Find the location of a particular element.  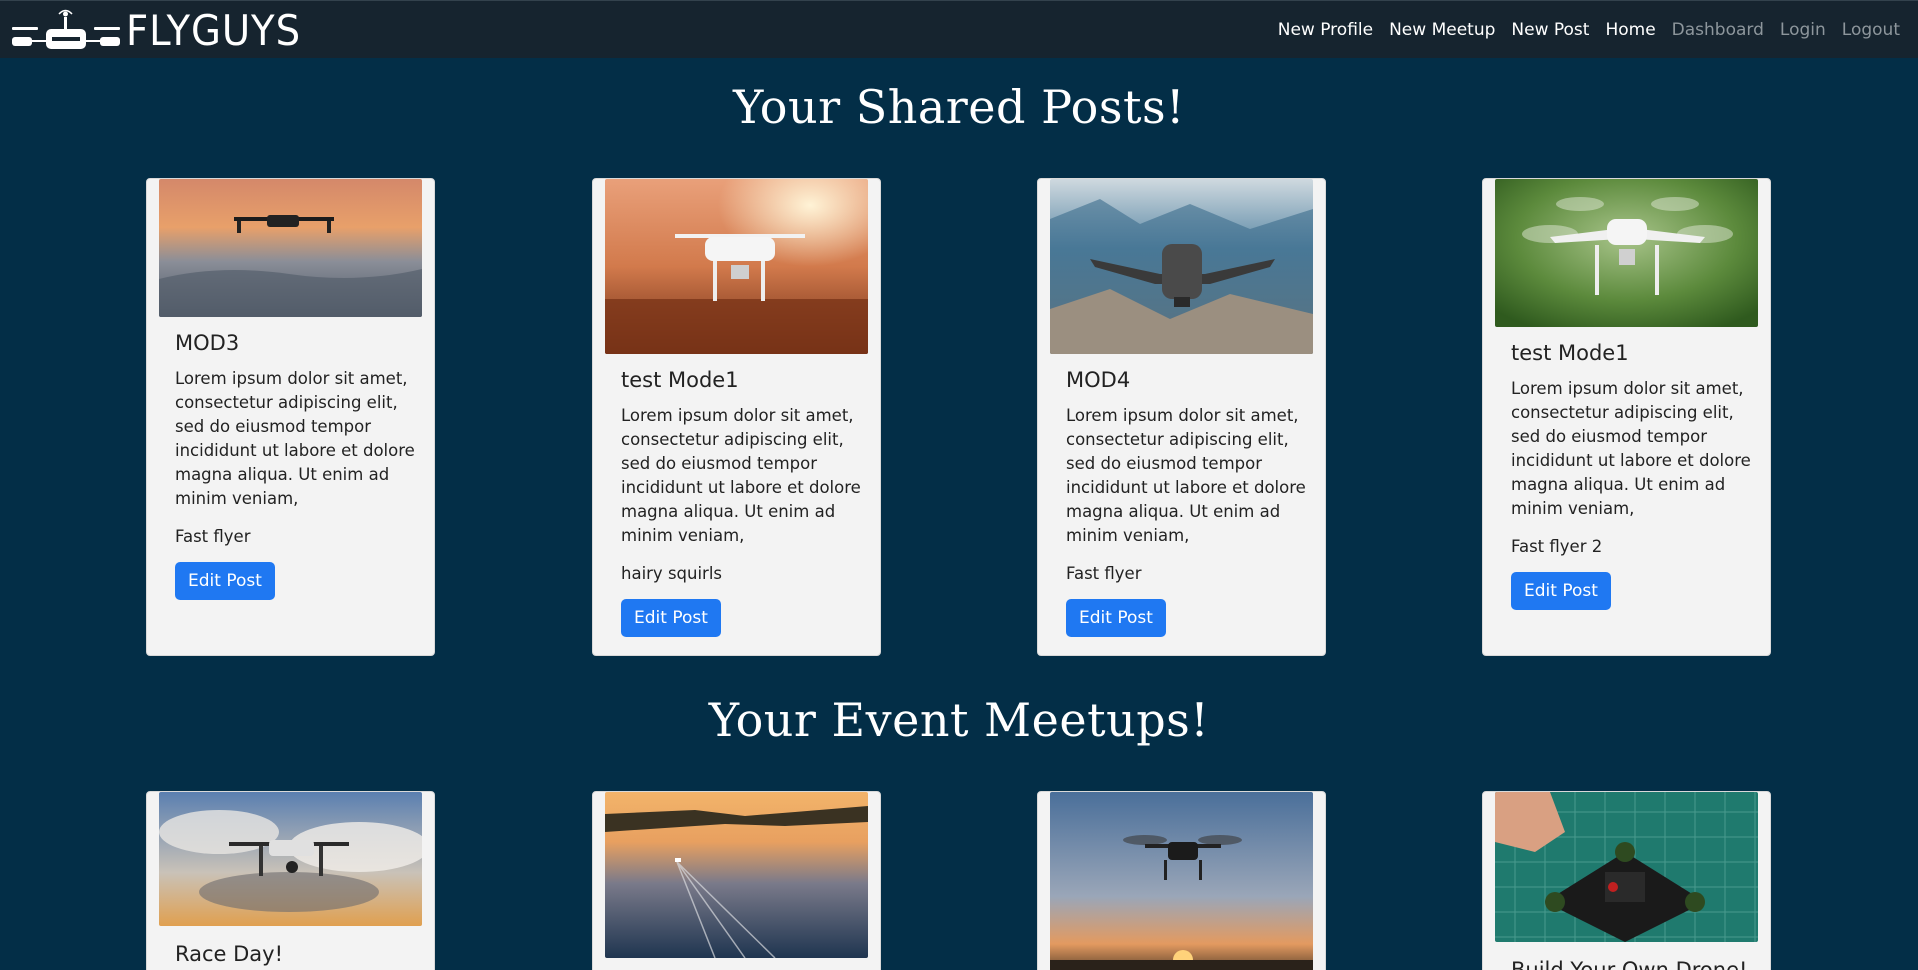

nav-new-post: New Post is located at coordinates (1550, 30).